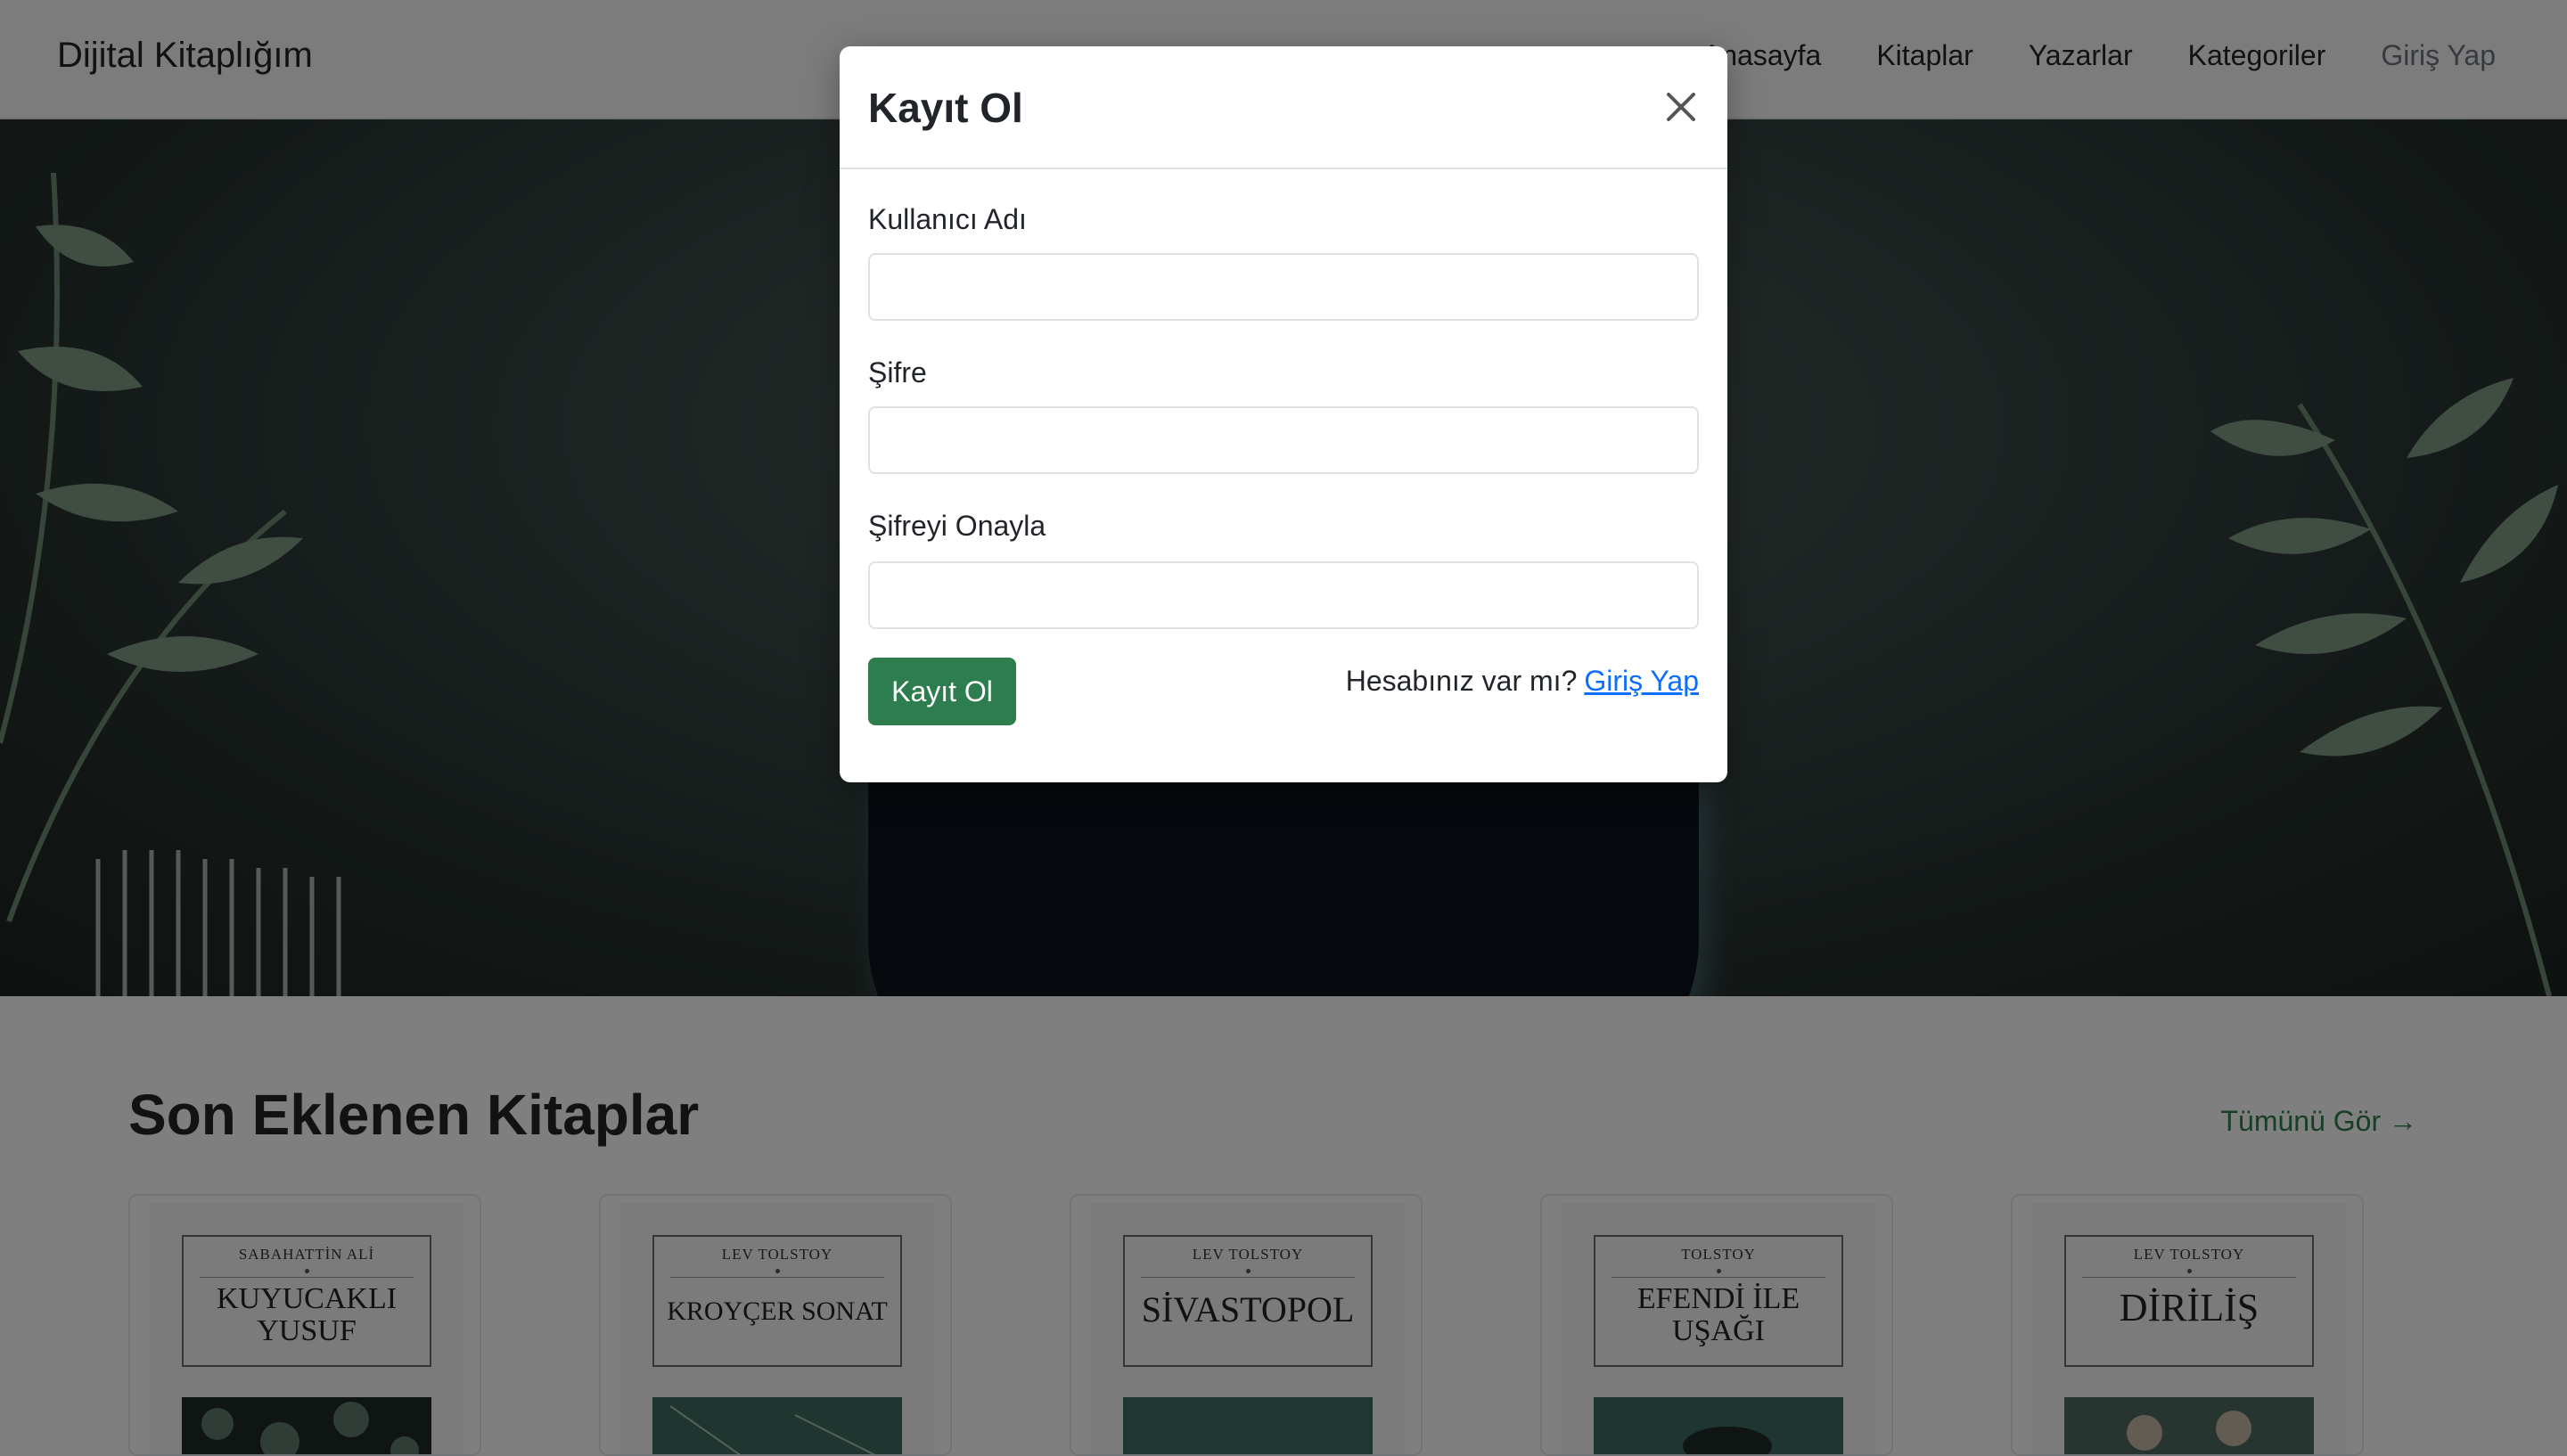 This screenshot has width=2567, height=1456. I want to click on login-prompt-text: Hesabınız var mı?, so click(1462, 681).